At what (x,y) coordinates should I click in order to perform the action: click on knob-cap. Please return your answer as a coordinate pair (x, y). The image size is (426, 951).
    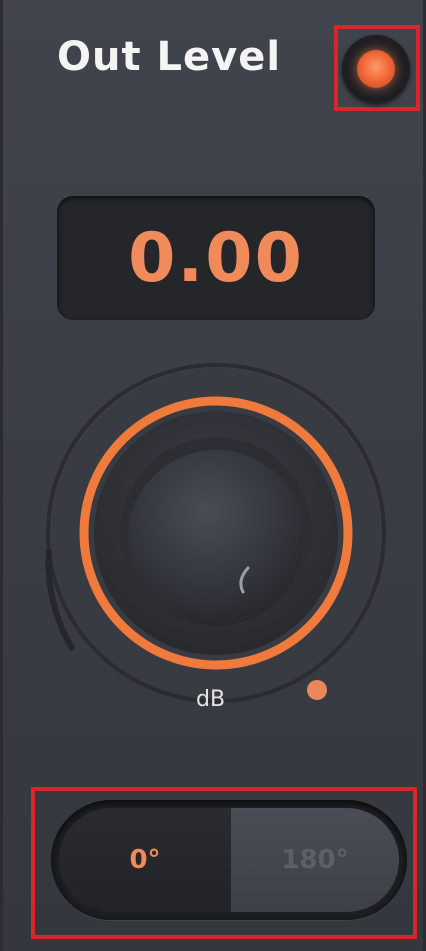
    Looking at the image, I should click on (216, 538).